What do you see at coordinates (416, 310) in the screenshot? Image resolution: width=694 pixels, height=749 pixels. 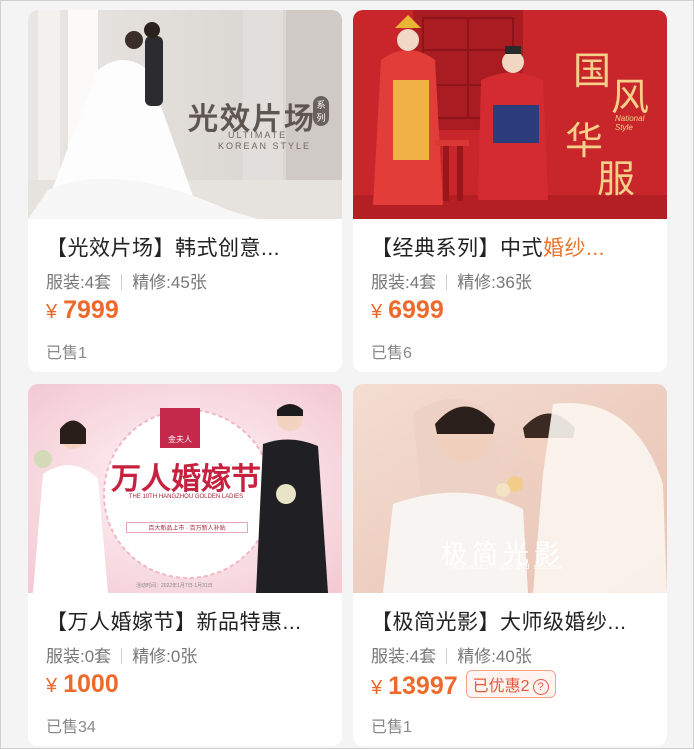 I see `price-value: 6999` at bounding box center [416, 310].